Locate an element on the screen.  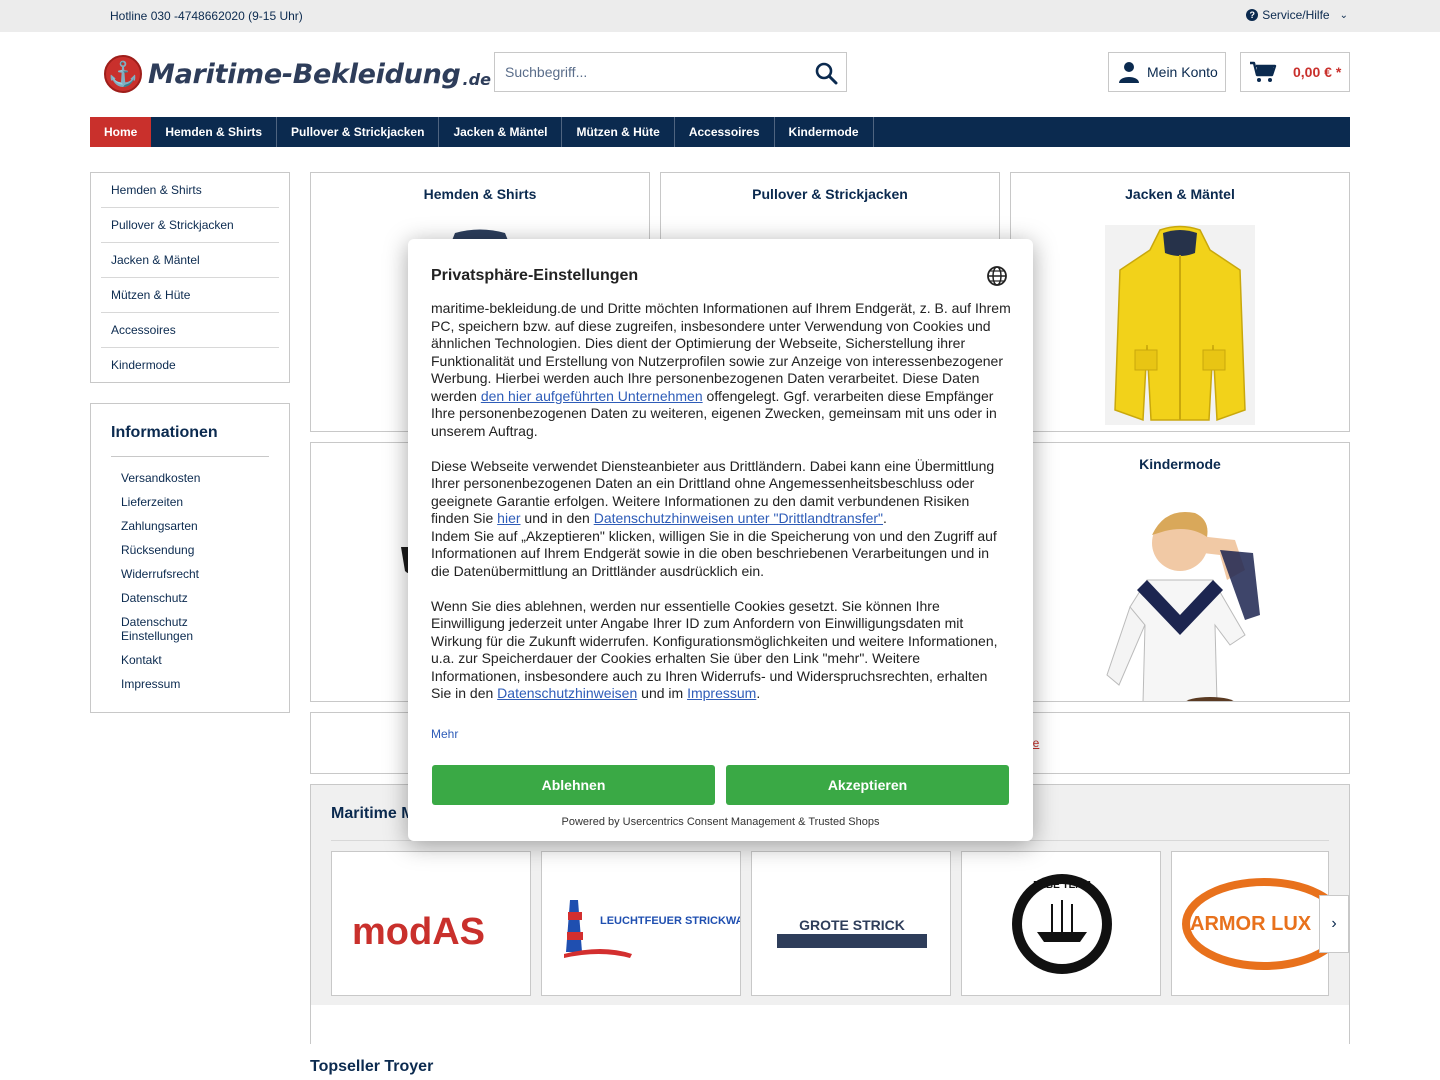
svg-text: ELBE TEAM is located at coordinates (1062, 885).